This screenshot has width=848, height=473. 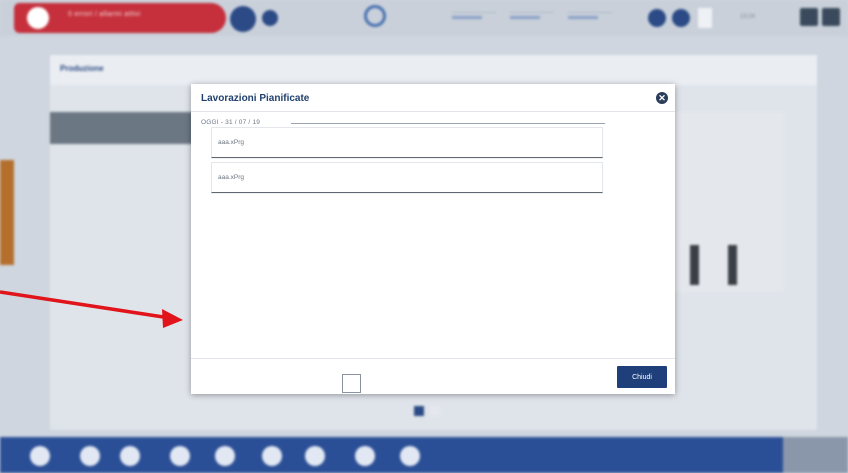 What do you see at coordinates (748, 17) in the screenshot?
I see `clock: 13:24` at bounding box center [748, 17].